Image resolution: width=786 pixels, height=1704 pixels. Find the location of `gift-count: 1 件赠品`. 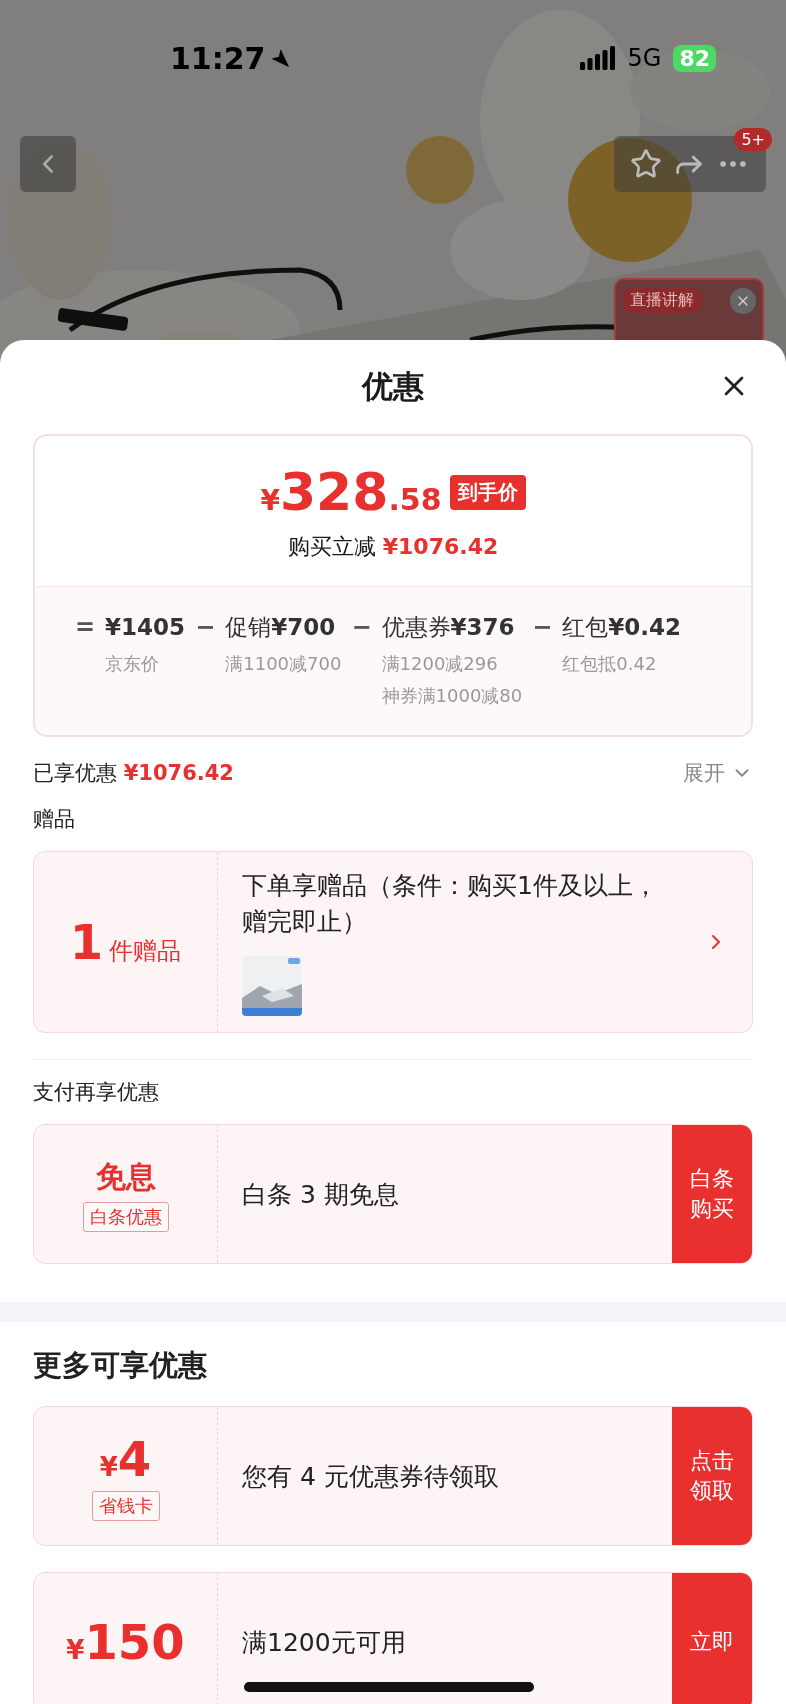

gift-count: 1 件赠品 is located at coordinates (125, 942).